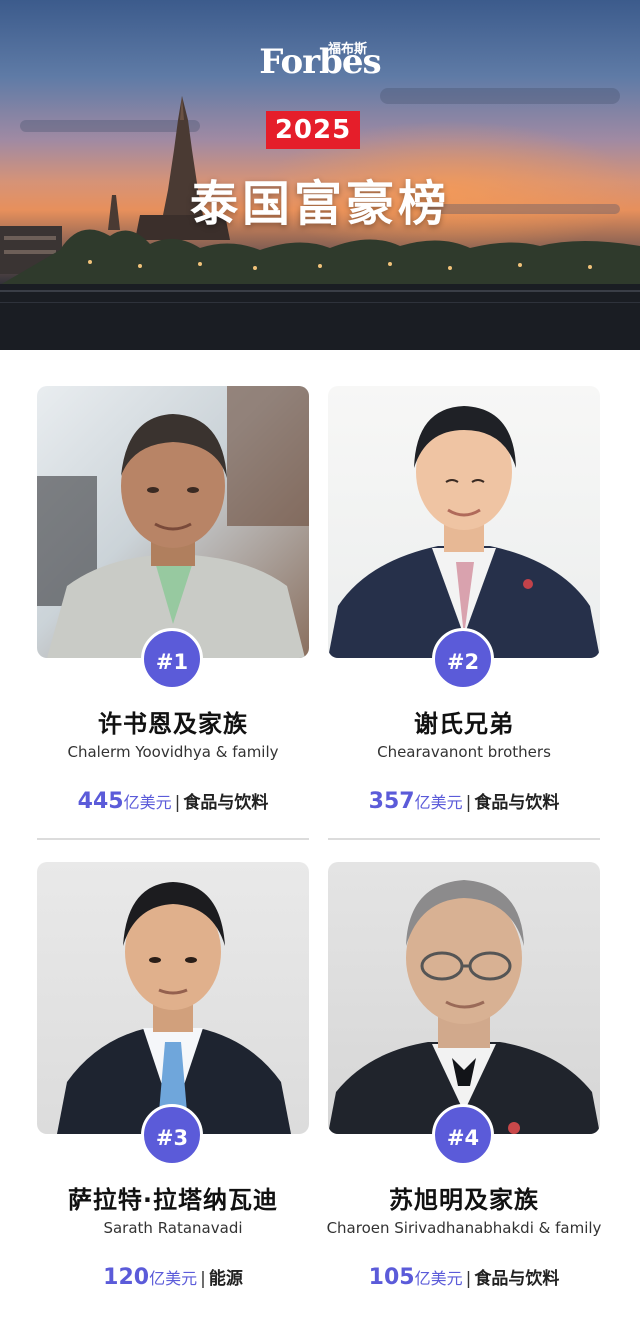  Describe the element at coordinates (173, 752) in the screenshot. I see `name-en: Chalerm Yoovidhya & family` at that location.